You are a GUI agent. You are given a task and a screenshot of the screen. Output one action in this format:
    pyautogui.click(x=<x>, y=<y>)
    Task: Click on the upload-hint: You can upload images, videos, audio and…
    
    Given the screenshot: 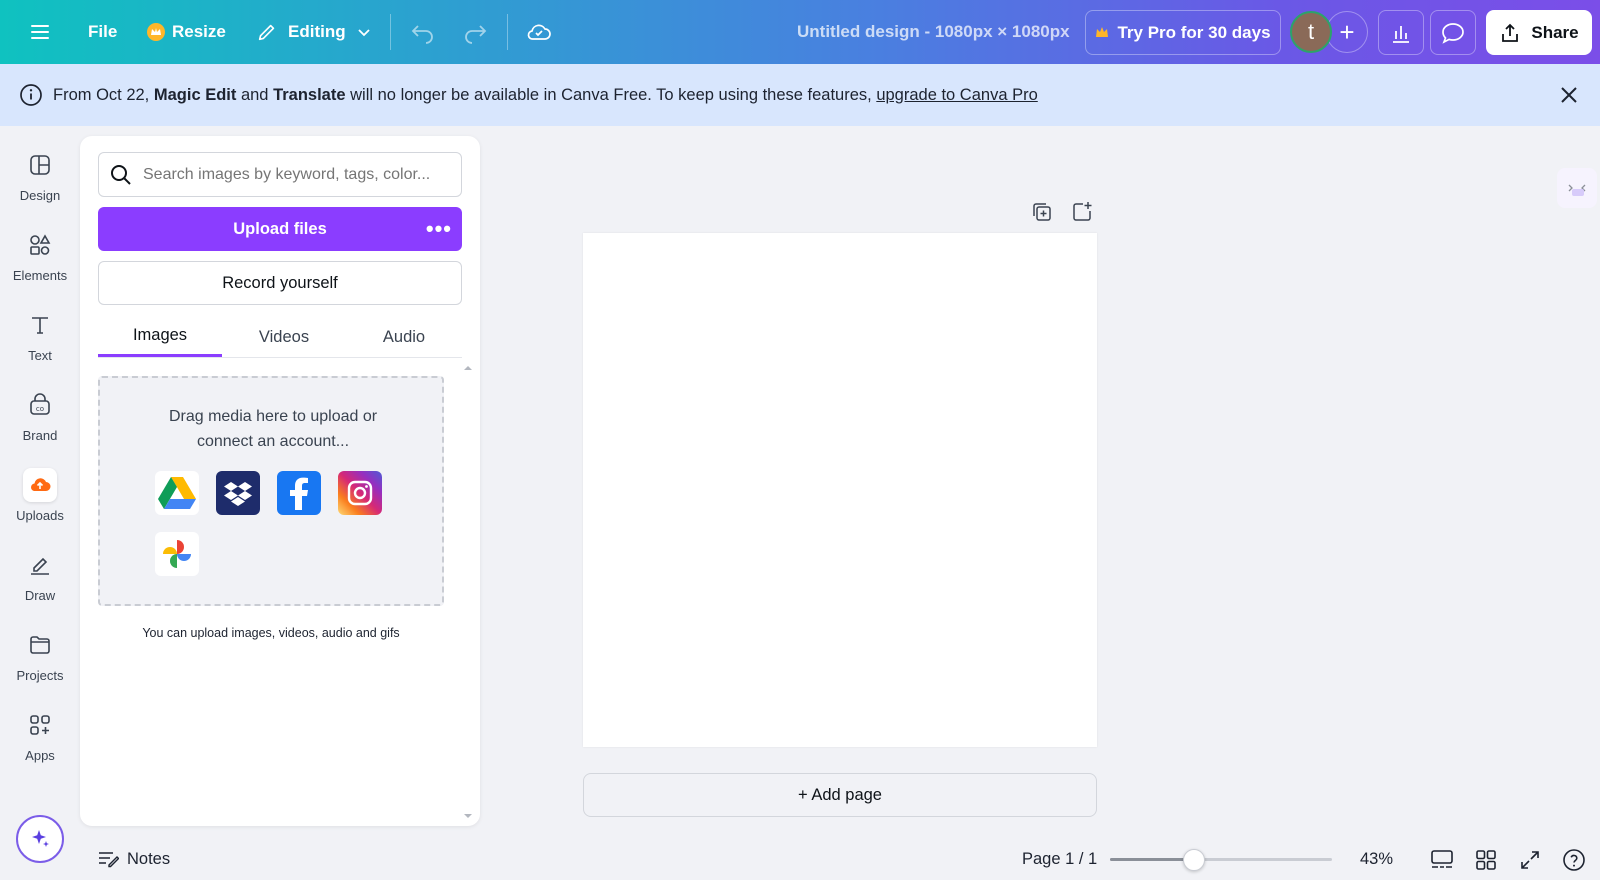 What is the action you would take?
    pyautogui.click(x=271, y=633)
    